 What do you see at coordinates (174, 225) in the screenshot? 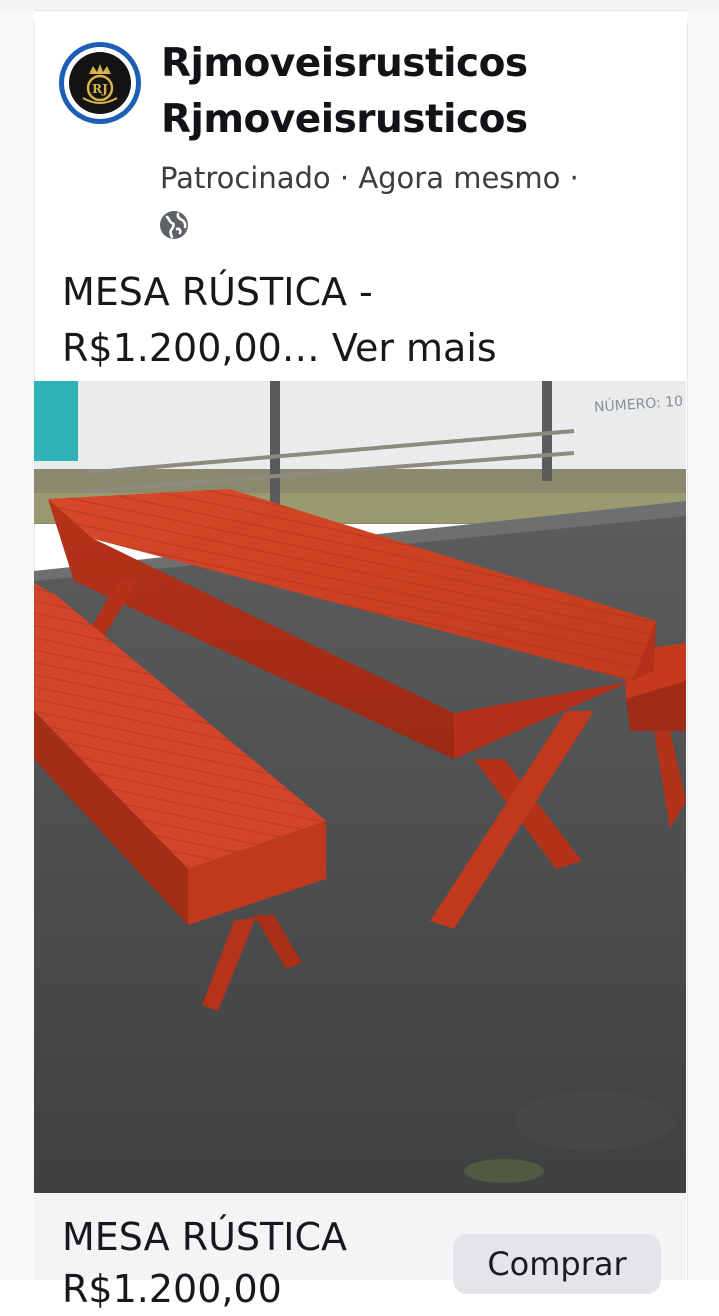
I see `globe-icon` at bounding box center [174, 225].